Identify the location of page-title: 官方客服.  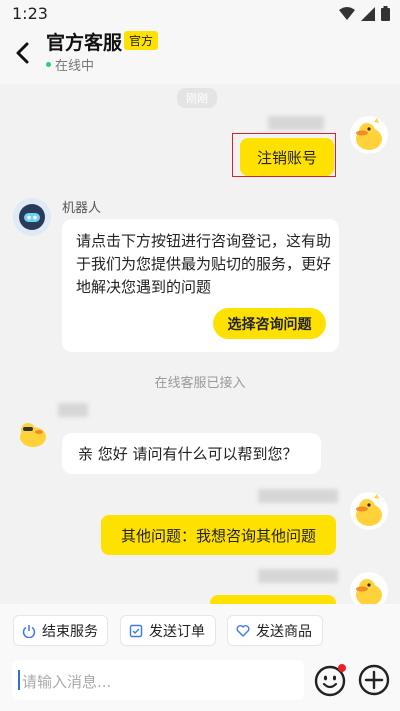
(84, 43).